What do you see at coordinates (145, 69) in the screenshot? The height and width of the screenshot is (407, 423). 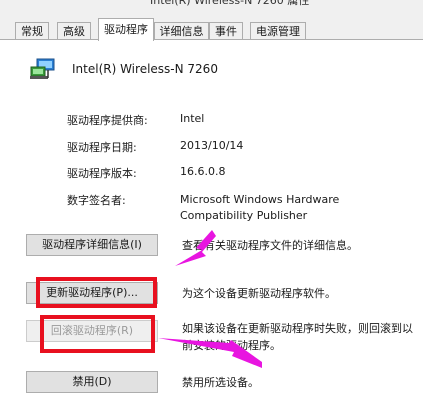 I see `device-name: Intel(R) Wireless-N 7260` at bounding box center [145, 69].